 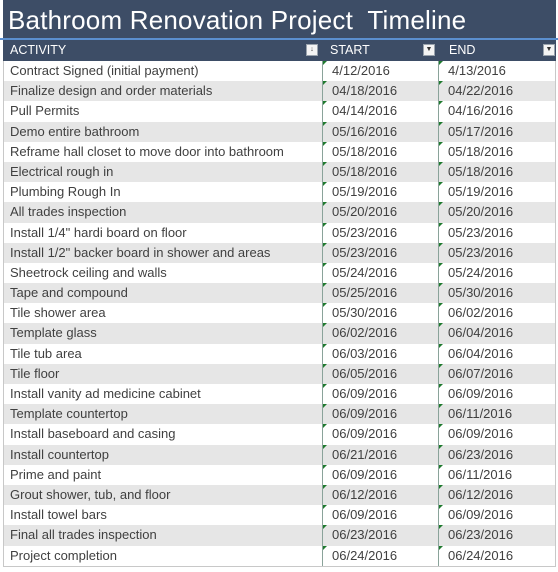 What do you see at coordinates (162, 111) in the screenshot?
I see `activity-cell: Pull Permits` at bounding box center [162, 111].